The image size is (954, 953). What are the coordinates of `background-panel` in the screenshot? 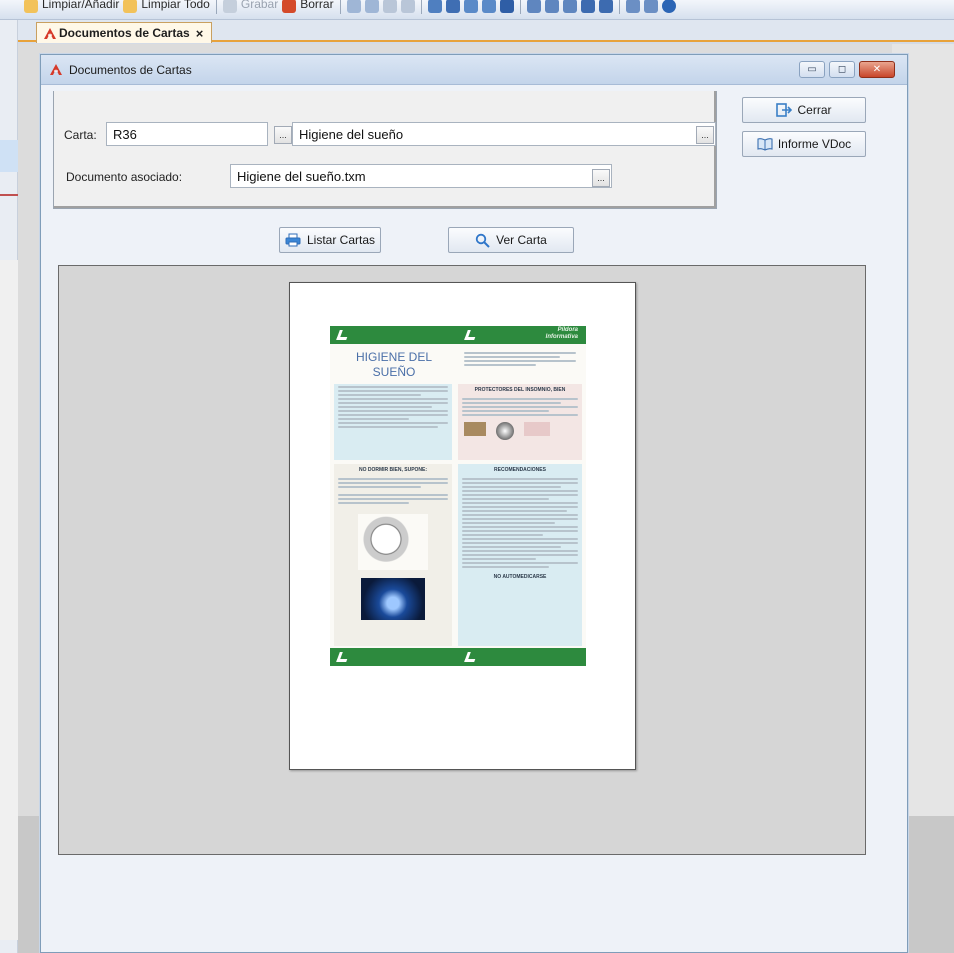 It's located at (9, 600).